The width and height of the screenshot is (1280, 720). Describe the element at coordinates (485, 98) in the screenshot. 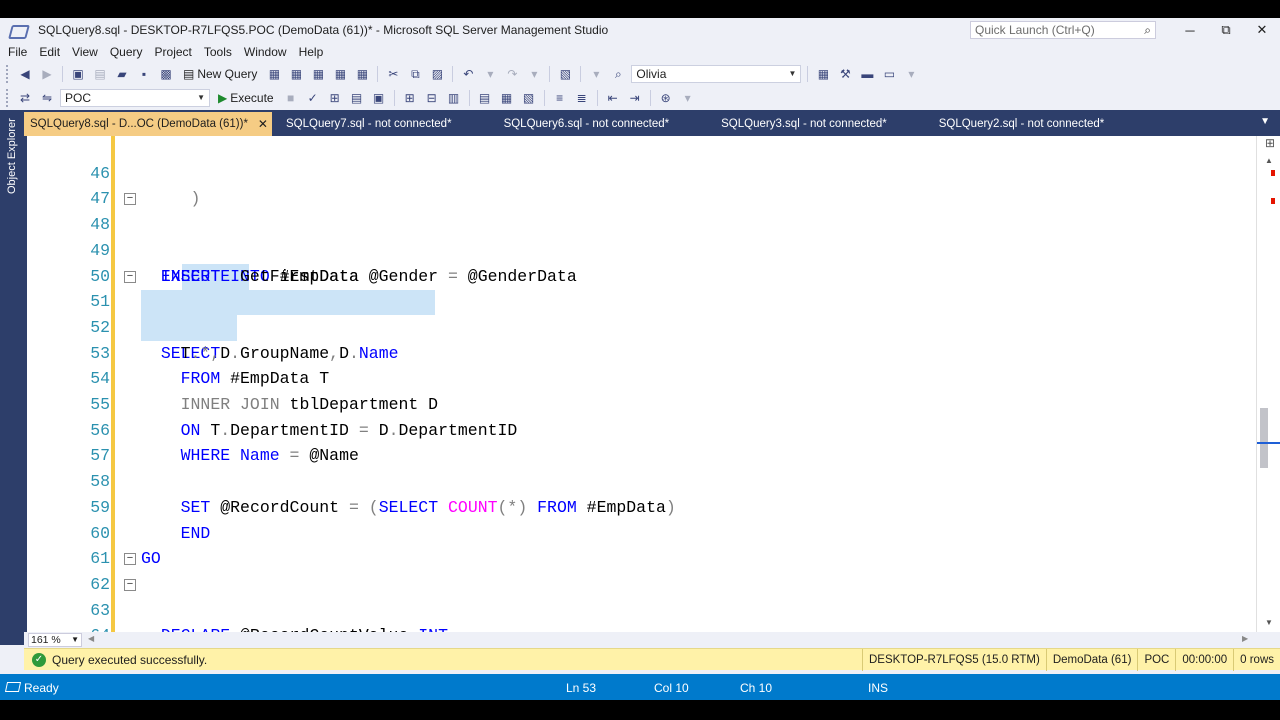

I see `results-to-text-icon: ▤` at that location.